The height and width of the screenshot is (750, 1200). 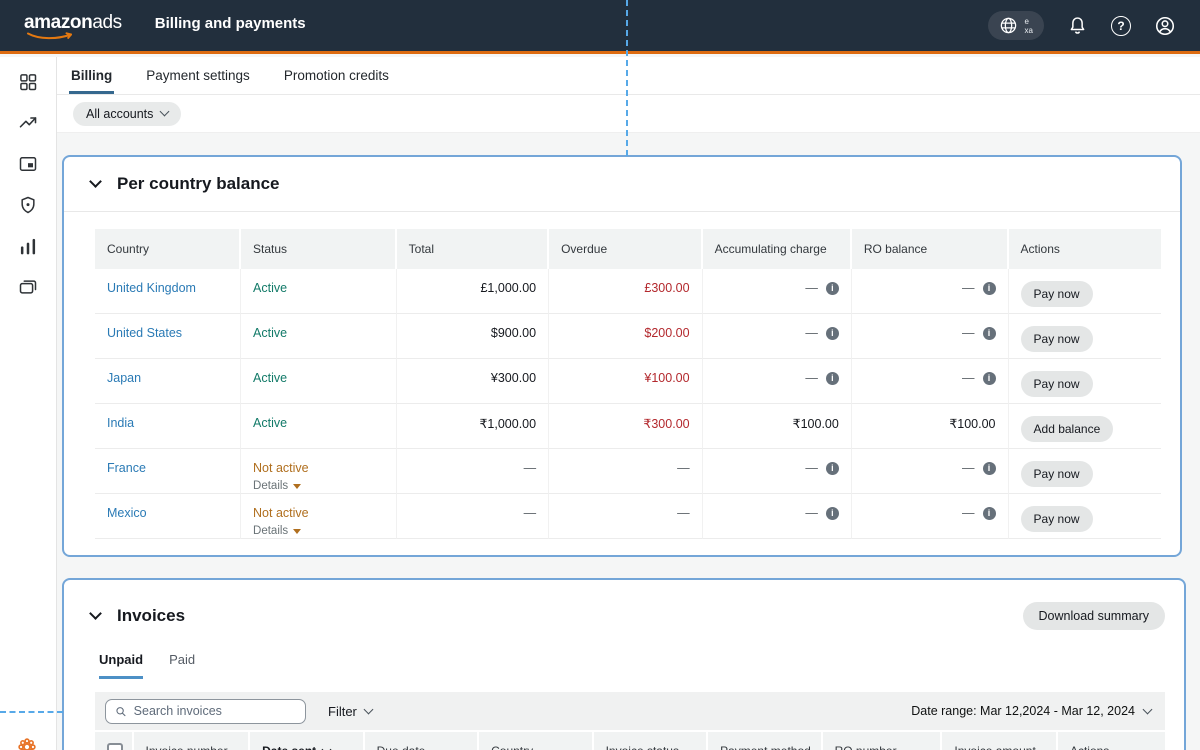 I want to click on table-cell: India, so click(x=168, y=426).